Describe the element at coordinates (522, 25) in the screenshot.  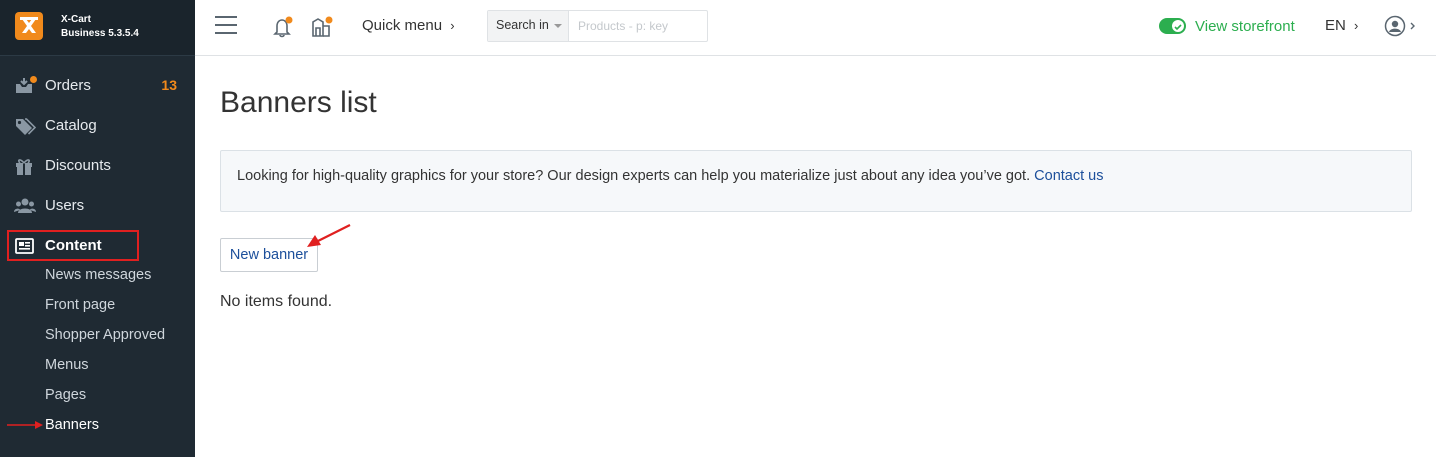
I see `search-in-label: Search in` at that location.